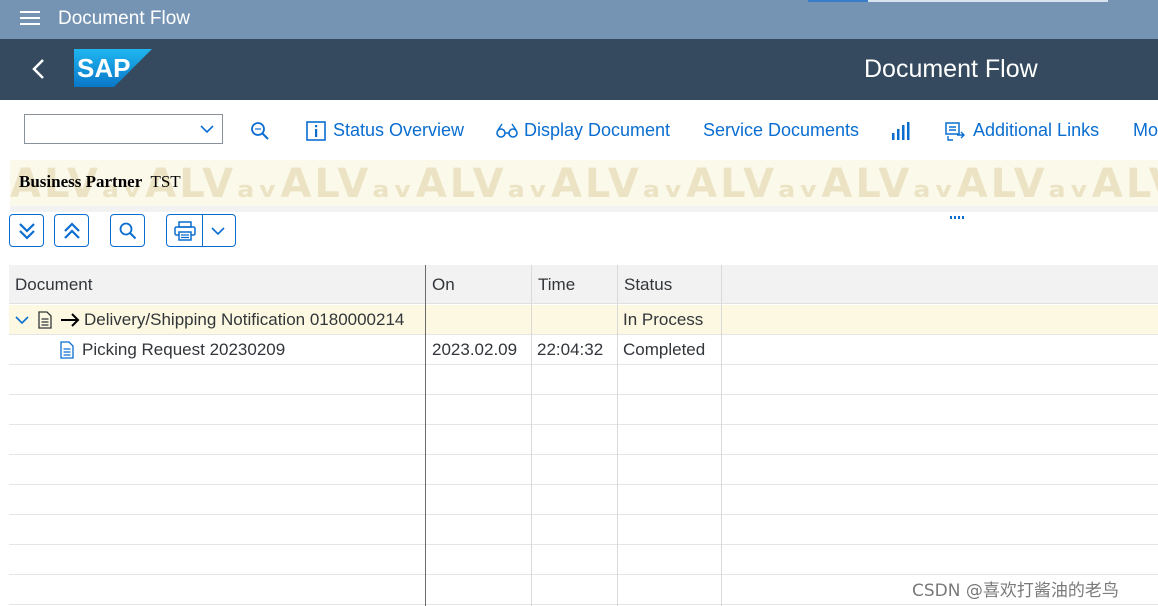  Describe the element at coordinates (781, 130) in the screenshot. I see `service-documents-button: Service Documents` at that location.